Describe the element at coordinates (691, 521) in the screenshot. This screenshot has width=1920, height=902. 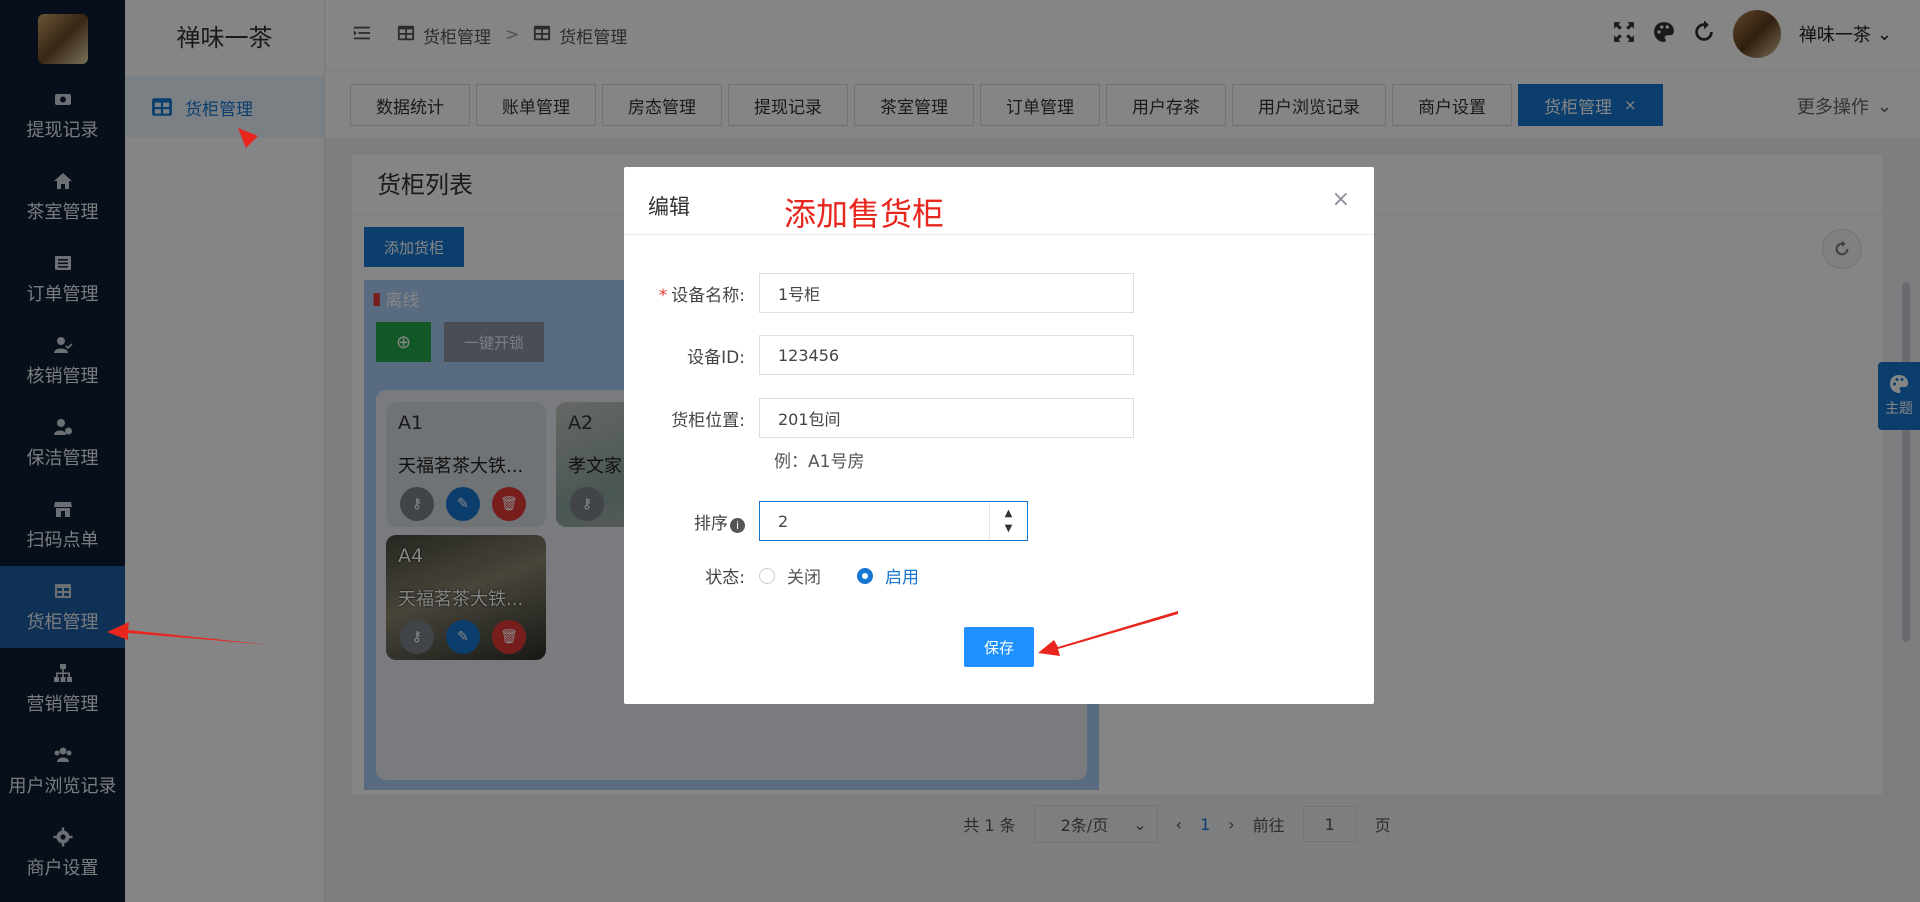
I see `field-label: 排序 i` at that location.